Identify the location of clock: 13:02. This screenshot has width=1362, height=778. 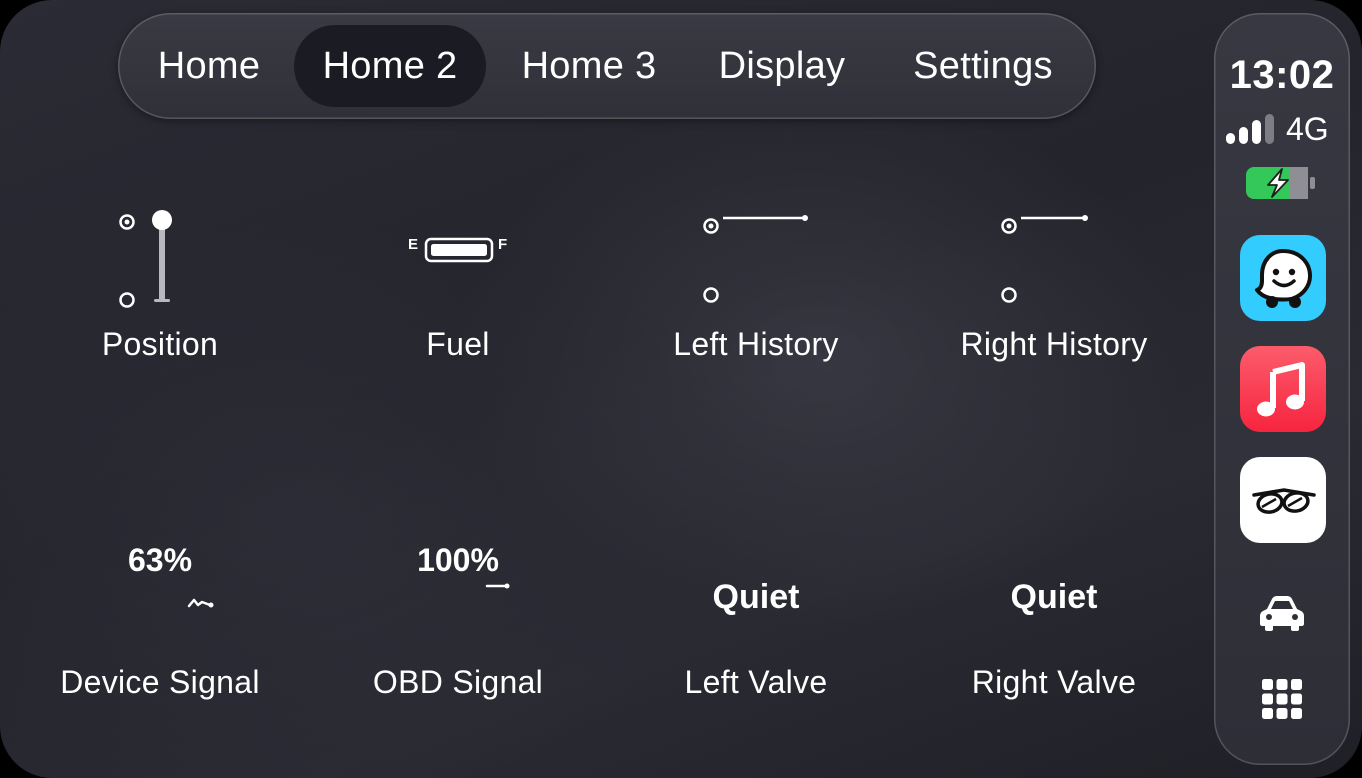
(1282, 75).